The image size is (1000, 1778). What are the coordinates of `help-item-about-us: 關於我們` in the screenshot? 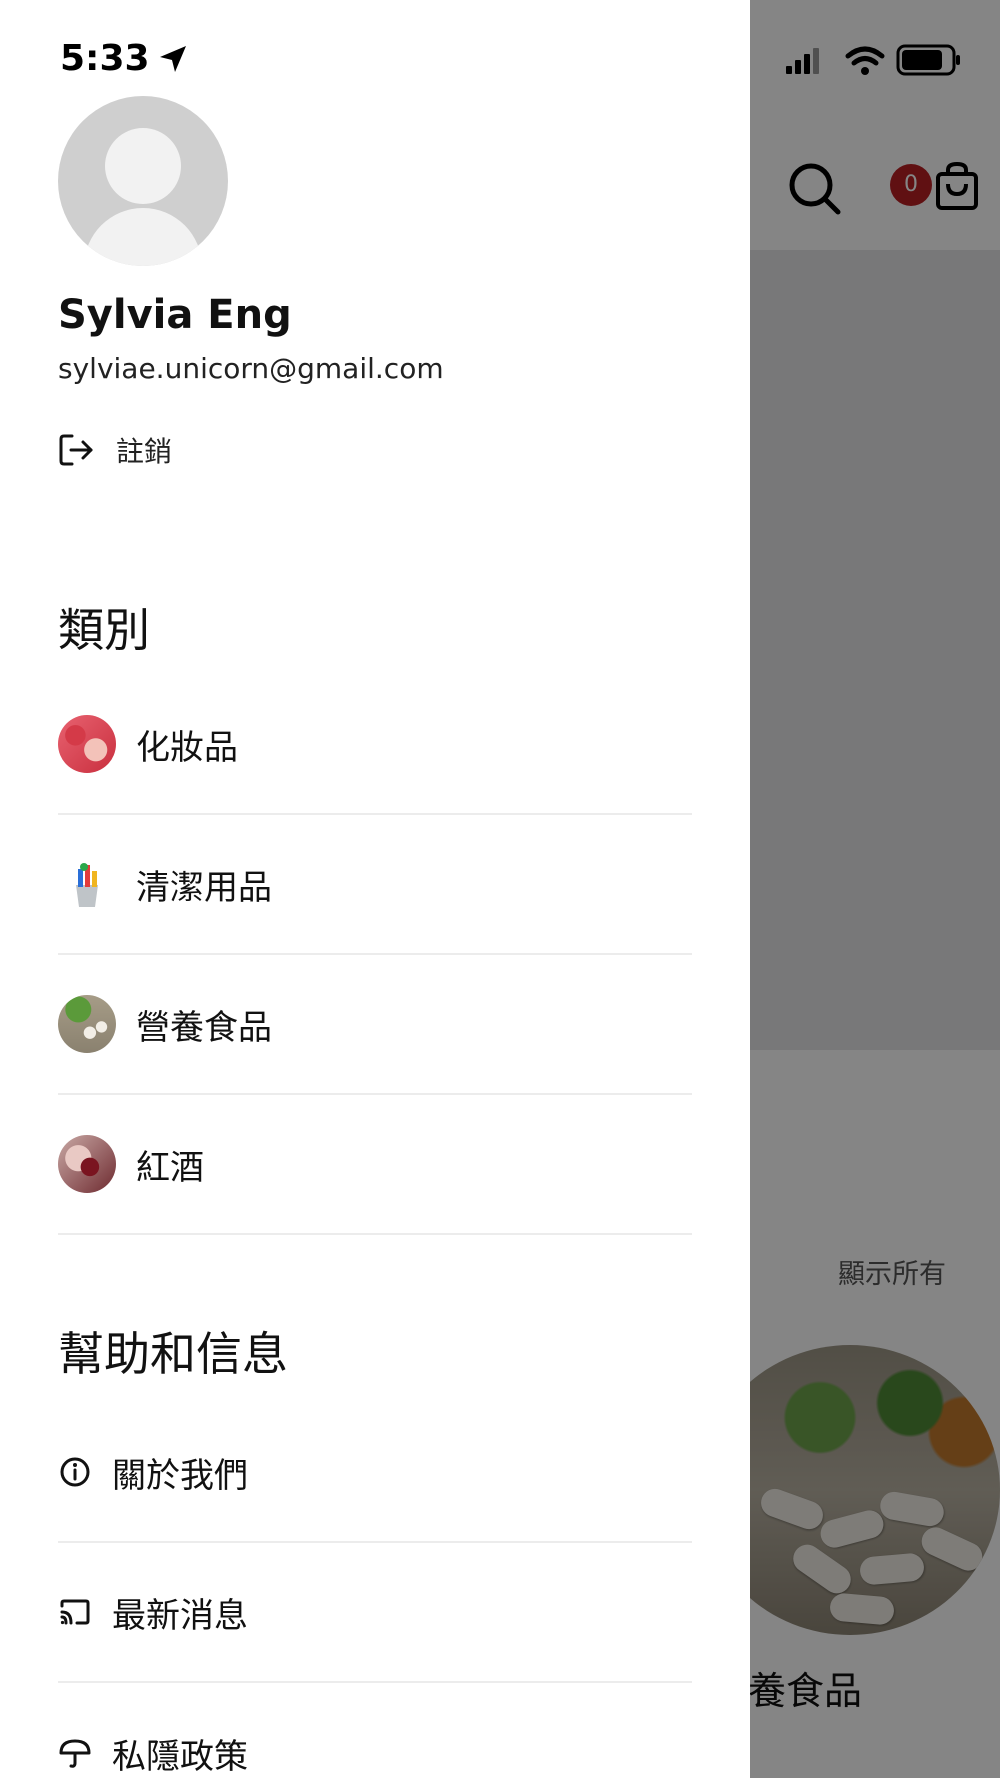 It's located at (375, 1473).